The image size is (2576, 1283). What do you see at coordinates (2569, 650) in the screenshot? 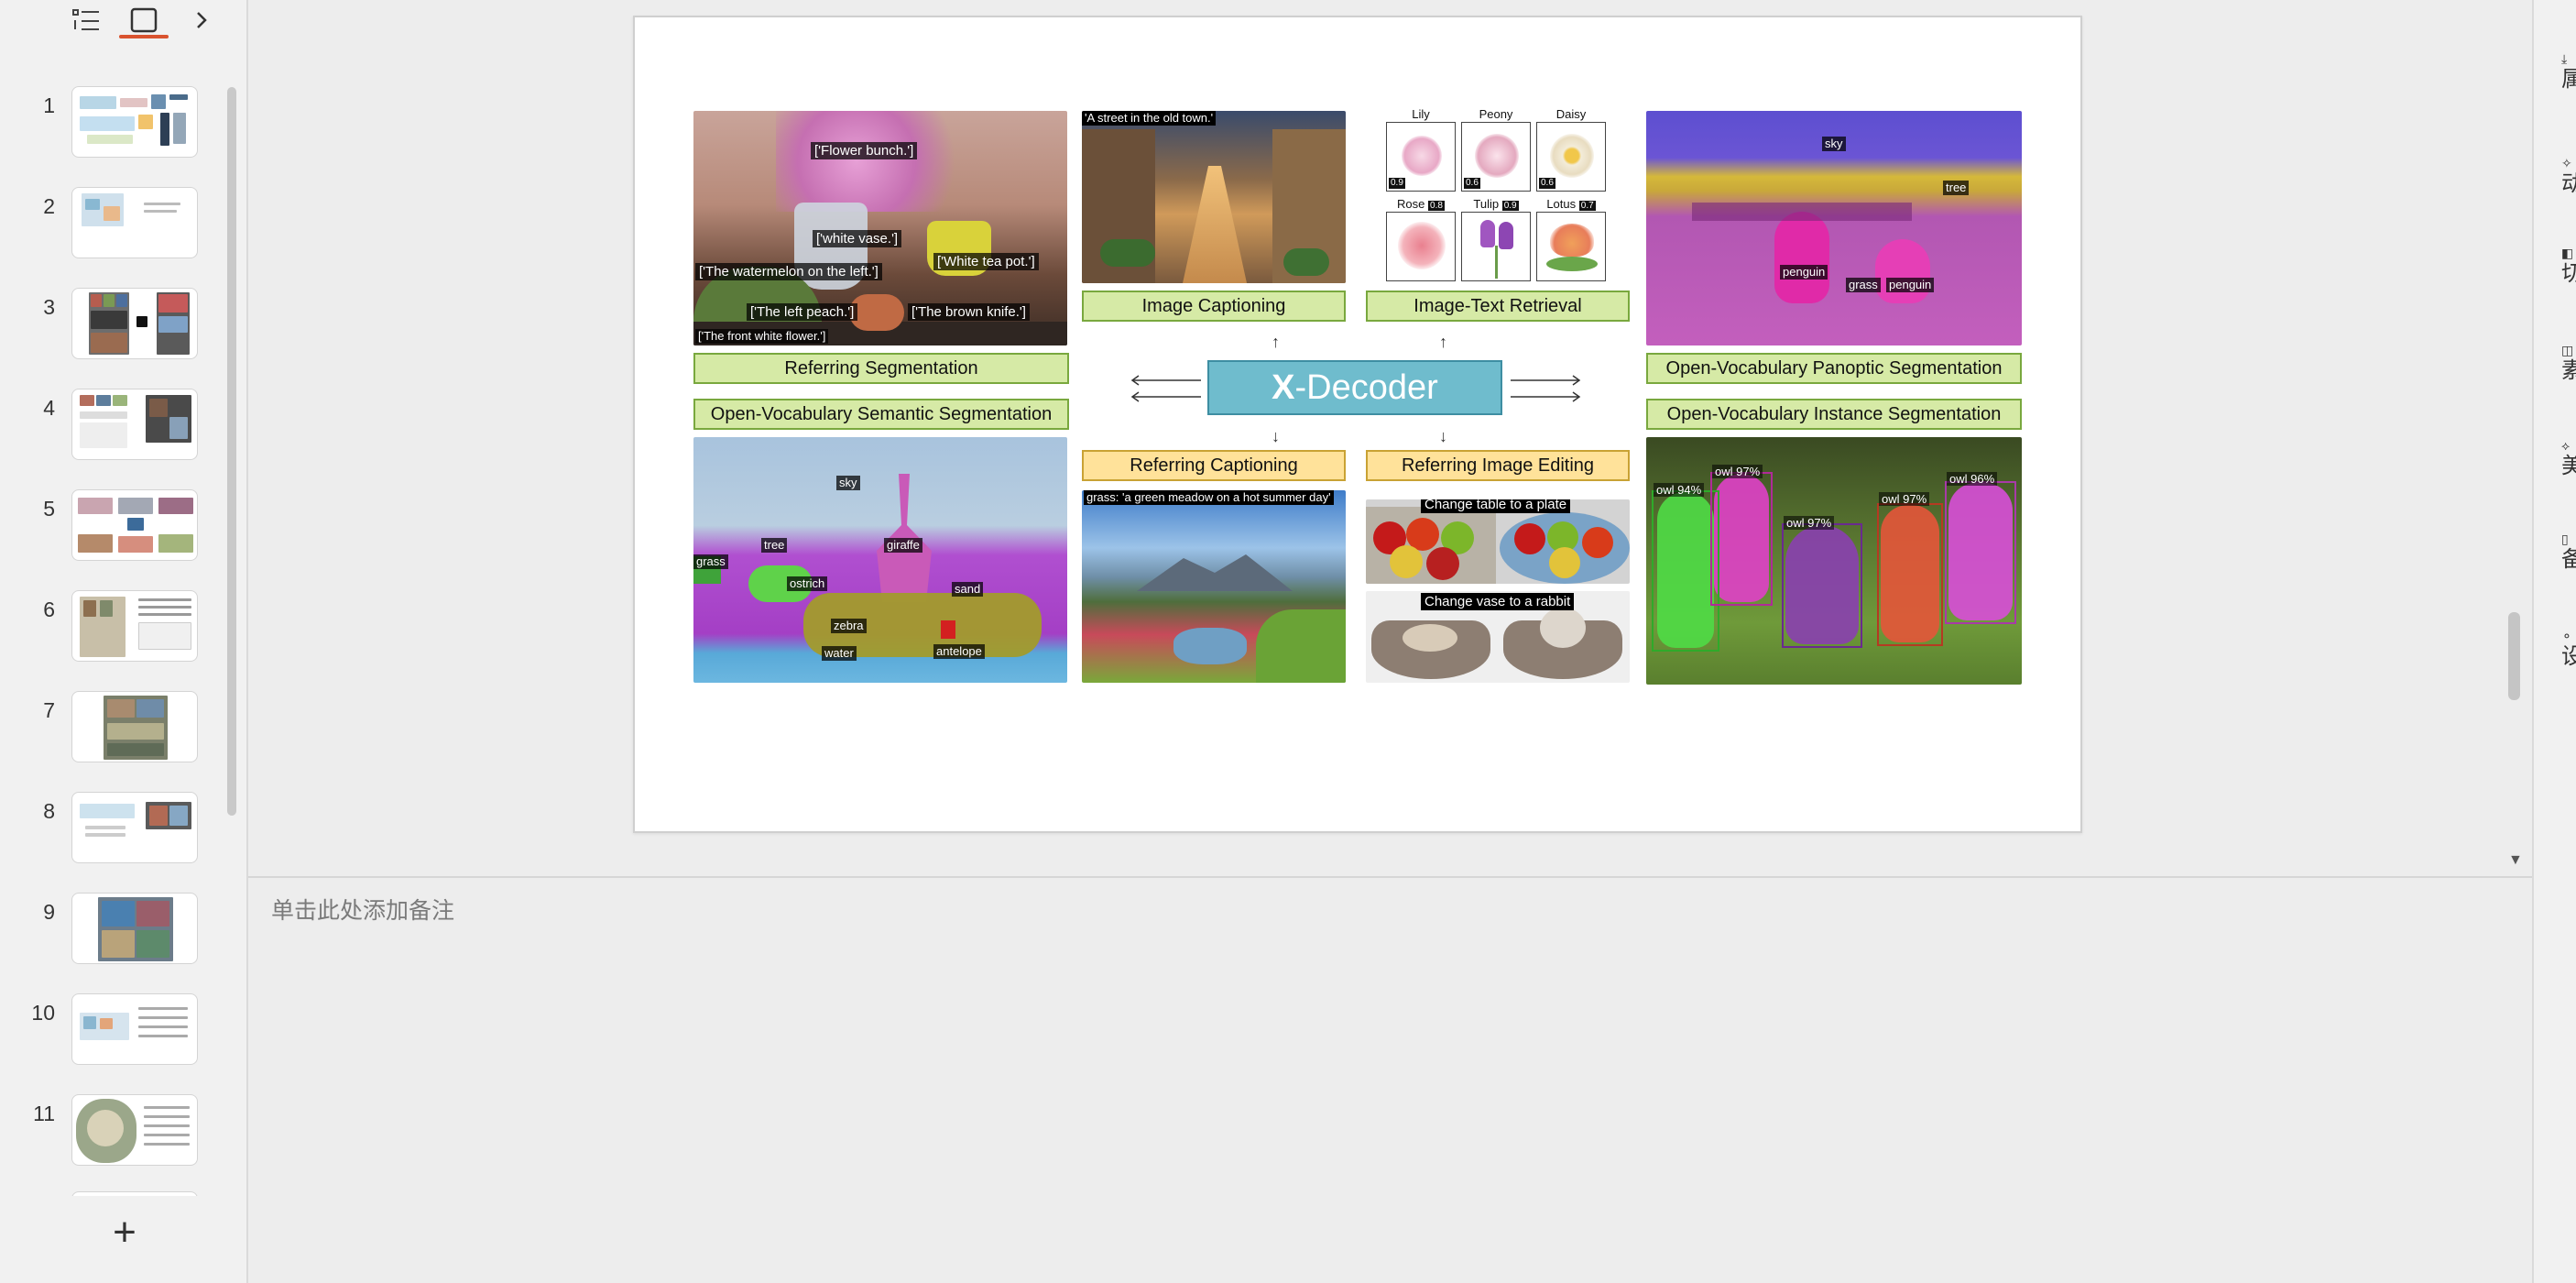
I see `design-tab: ⚬ 设` at bounding box center [2569, 650].